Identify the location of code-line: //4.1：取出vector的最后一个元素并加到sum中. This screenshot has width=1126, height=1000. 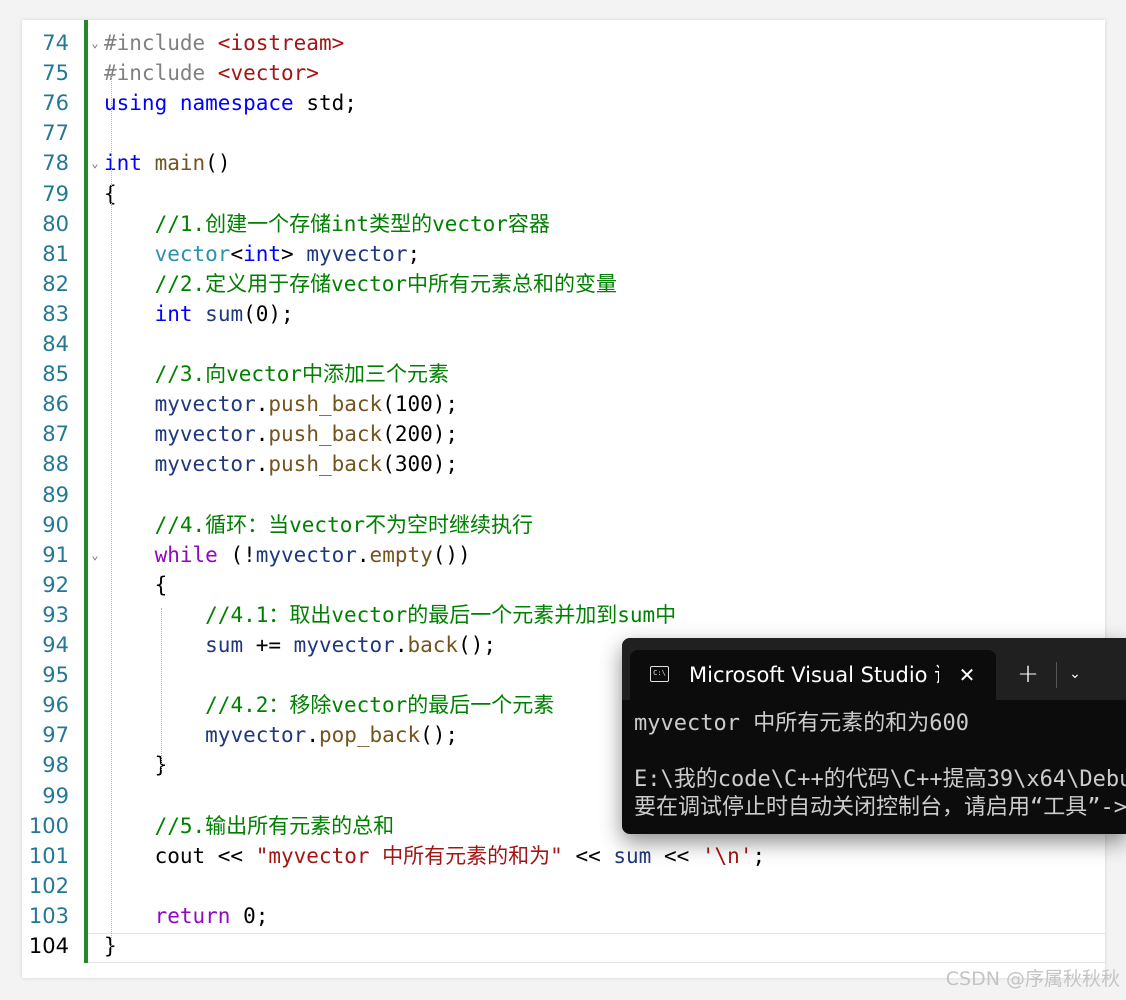
(390, 615).